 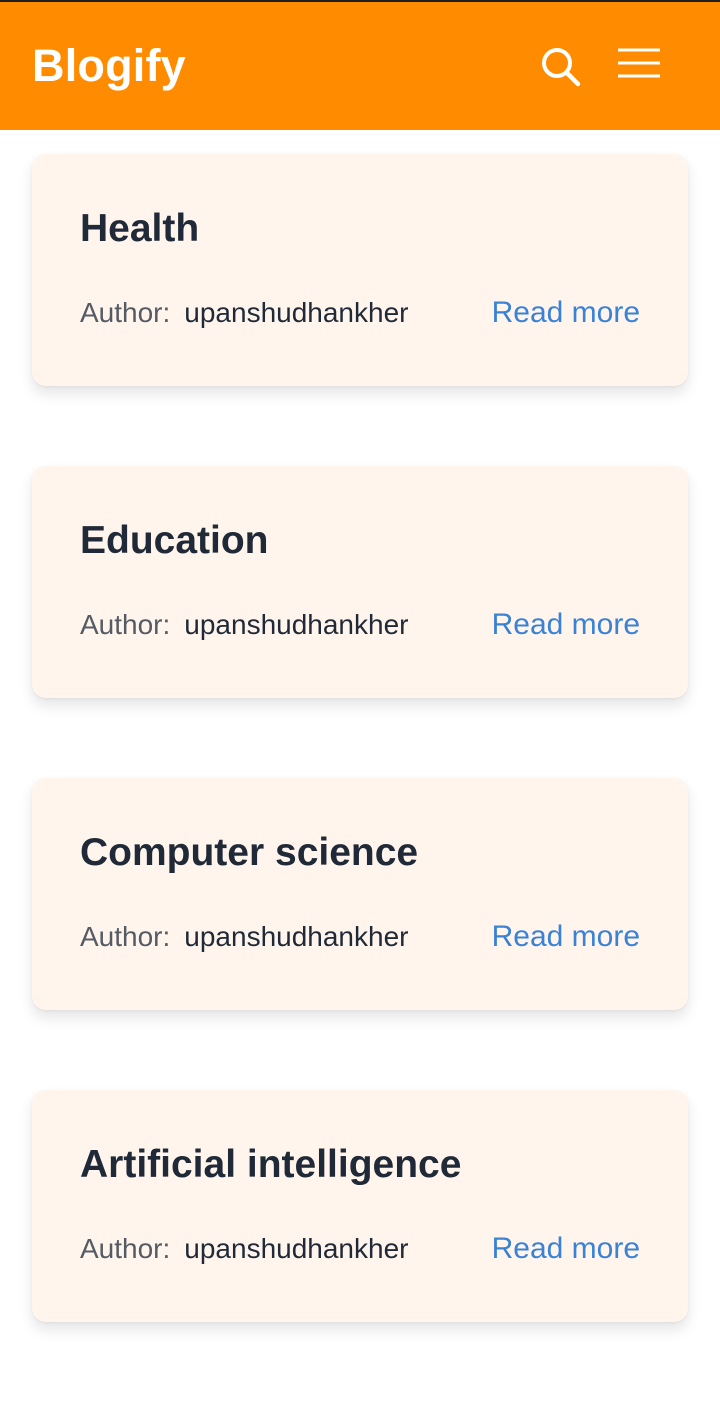 What do you see at coordinates (109, 66) in the screenshot?
I see `brand-logo-text: Blogify` at bounding box center [109, 66].